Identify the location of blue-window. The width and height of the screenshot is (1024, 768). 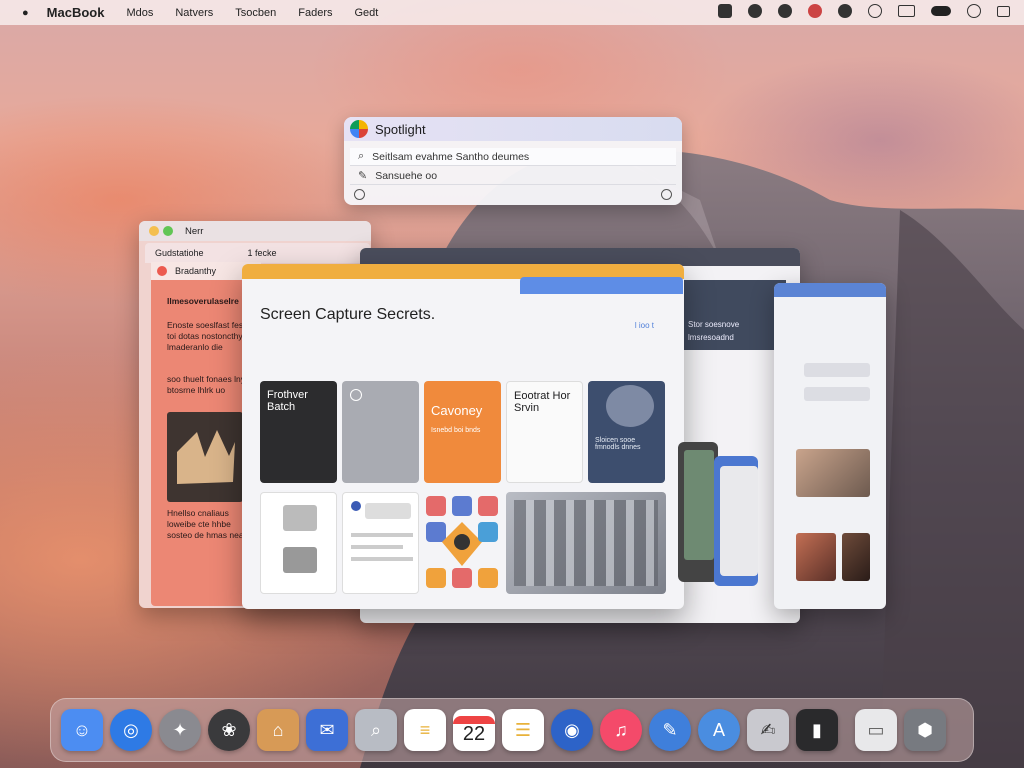
(830, 446).